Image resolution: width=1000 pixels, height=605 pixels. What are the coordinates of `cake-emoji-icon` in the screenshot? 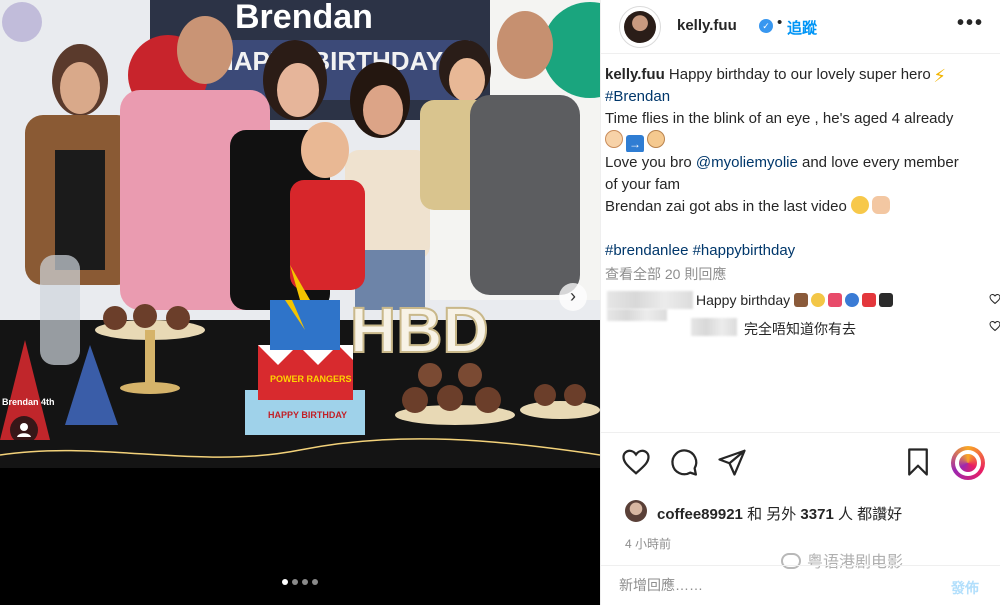 It's located at (801, 300).